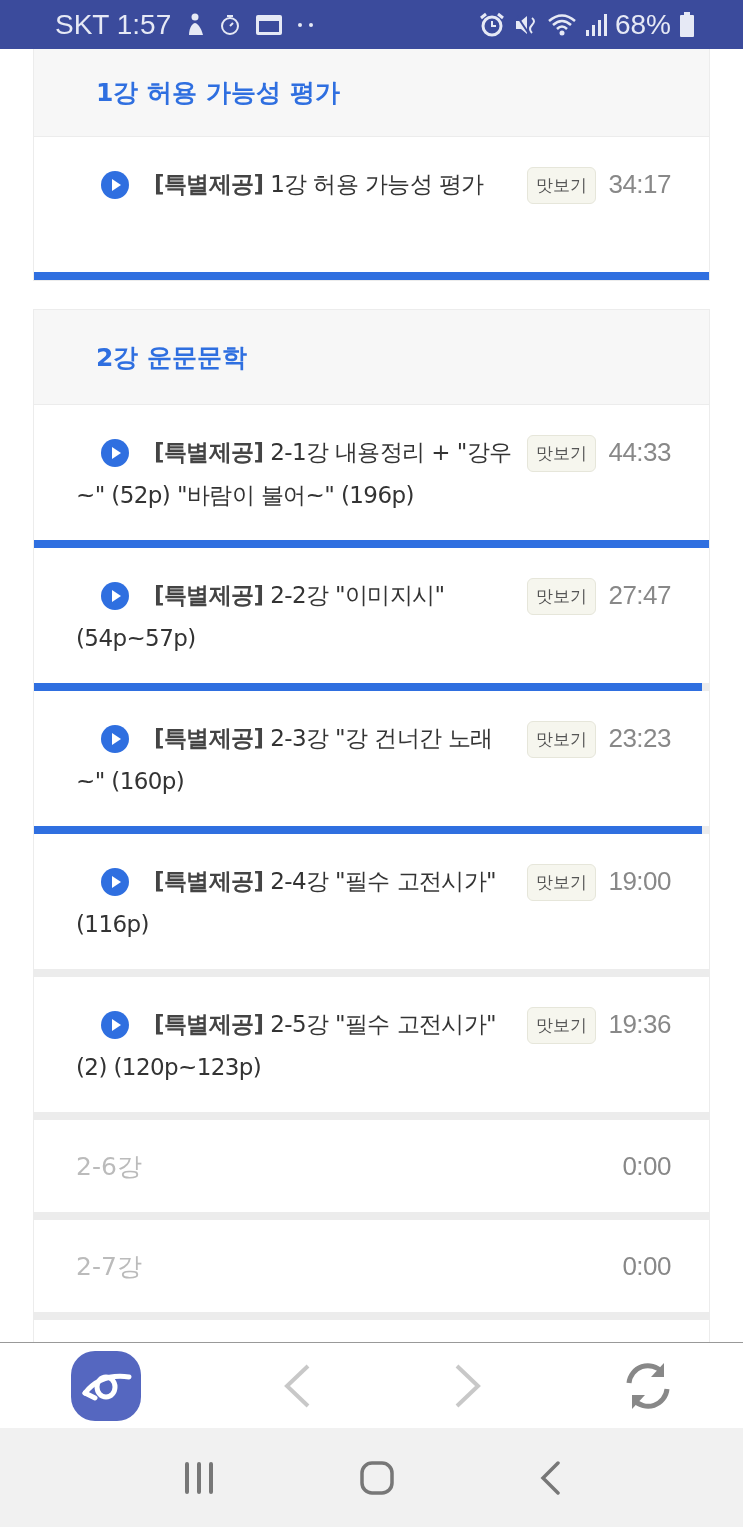 This screenshot has height=1527, width=743. What do you see at coordinates (639, 881) in the screenshot?
I see `lesson-duration: 19:00` at bounding box center [639, 881].